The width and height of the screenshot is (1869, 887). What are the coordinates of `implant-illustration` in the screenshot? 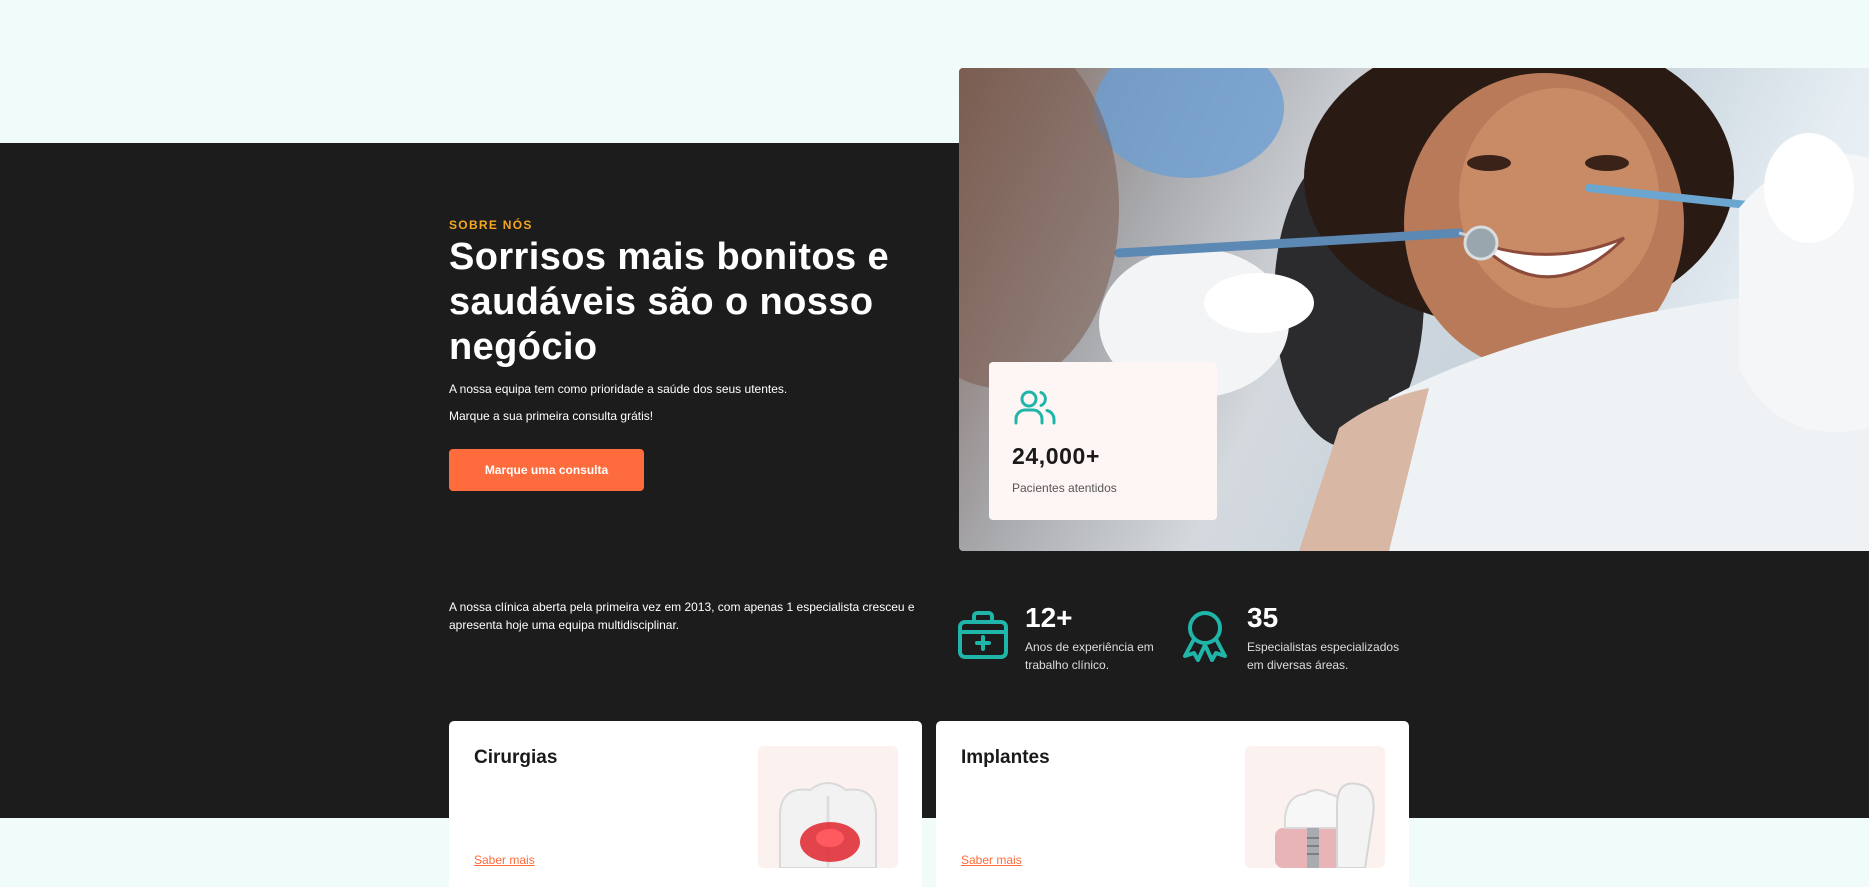 It's located at (1315, 807).